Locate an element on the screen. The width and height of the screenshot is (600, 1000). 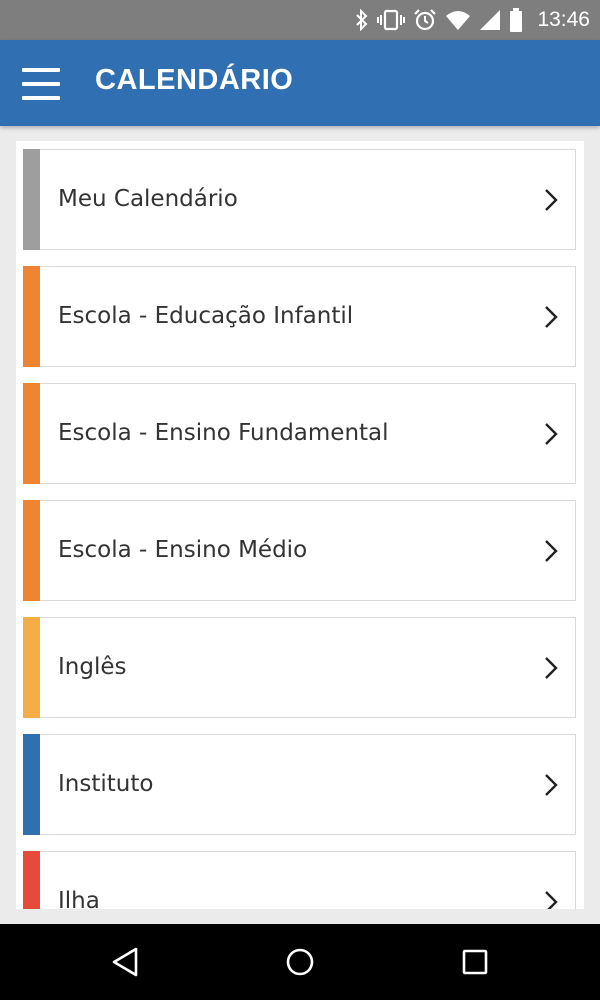
signal-icon is located at coordinates (490, 20).